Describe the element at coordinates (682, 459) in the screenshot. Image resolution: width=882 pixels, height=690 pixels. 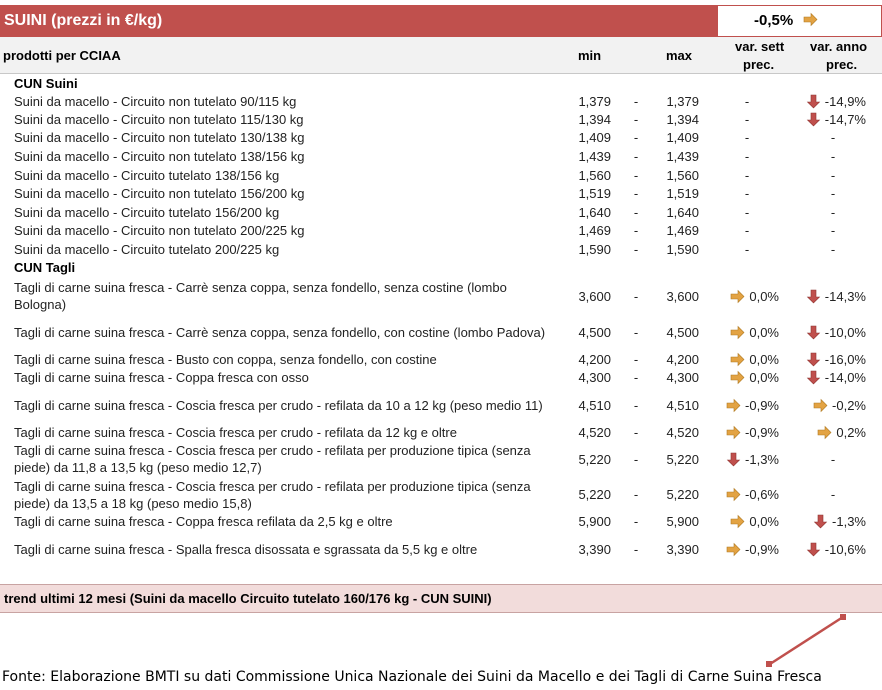
I see `max-price: 5,220` at that location.